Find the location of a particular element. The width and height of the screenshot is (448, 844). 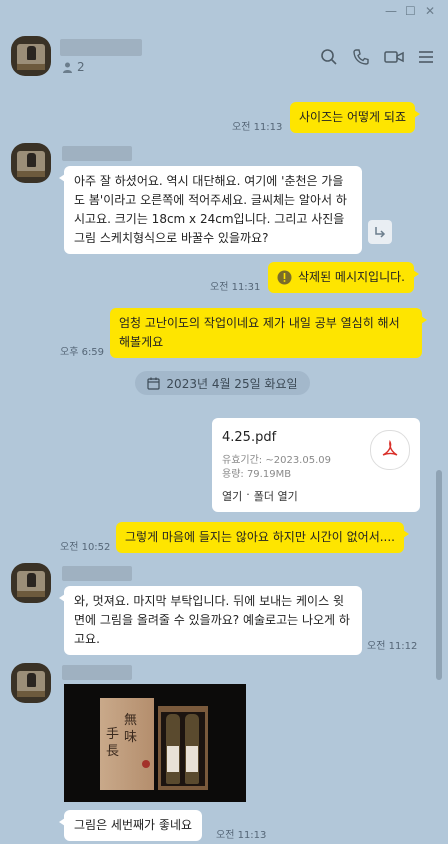

message-time: 오후 6:59 is located at coordinates (82, 352).